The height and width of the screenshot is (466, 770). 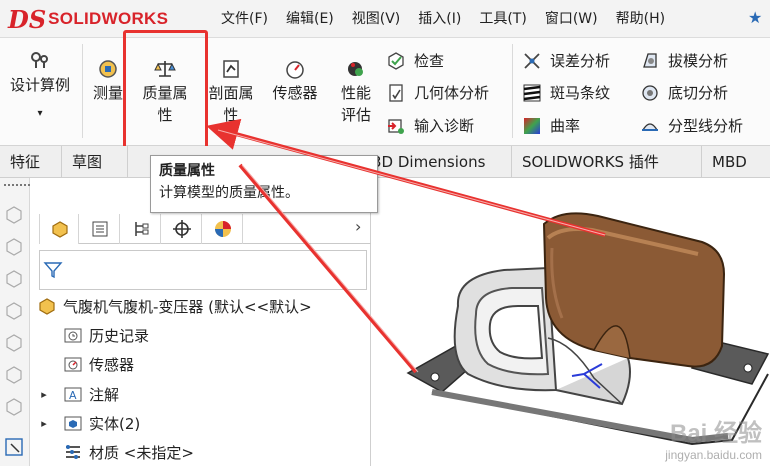 I want to click on crosshair-icon, so click(x=182, y=229).